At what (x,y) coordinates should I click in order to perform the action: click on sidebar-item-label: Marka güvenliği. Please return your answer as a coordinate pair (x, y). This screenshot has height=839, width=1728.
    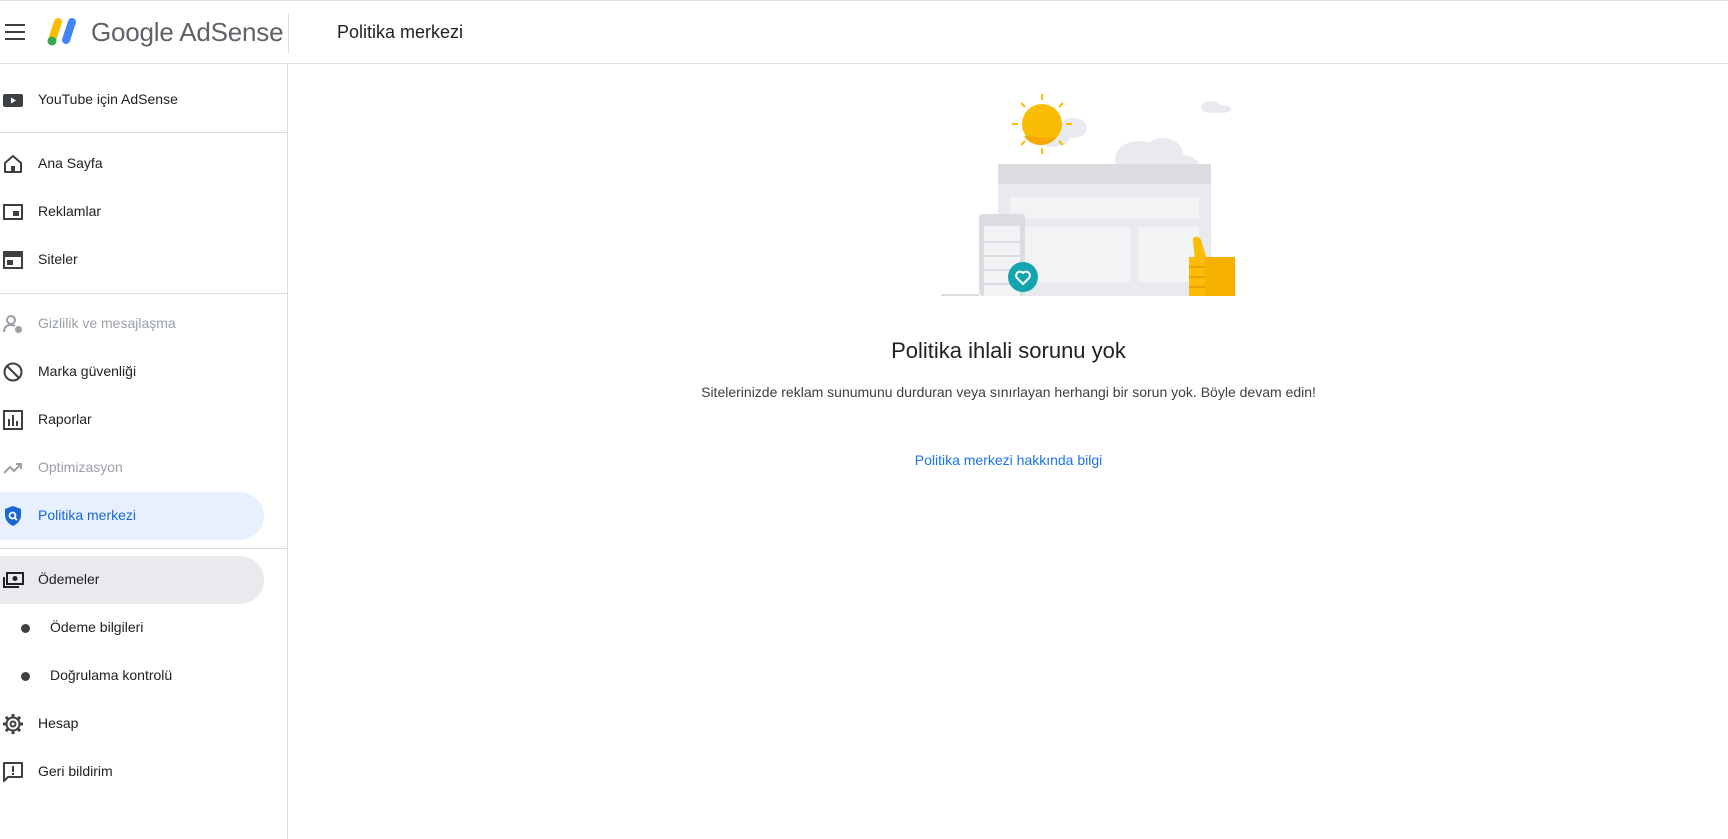
    Looking at the image, I should click on (87, 371).